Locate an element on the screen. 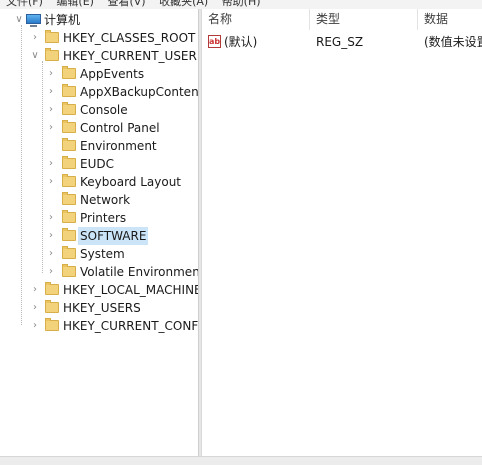 This screenshot has height=465, width=482. tree-node-hkey-users: › HKEY_USERS is located at coordinates (113, 308).